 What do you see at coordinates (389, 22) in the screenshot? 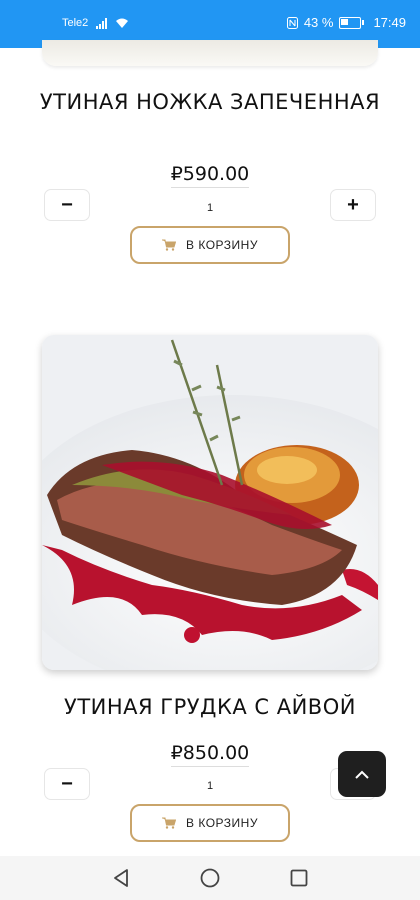
I see `clock: 17:49` at bounding box center [389, 22].